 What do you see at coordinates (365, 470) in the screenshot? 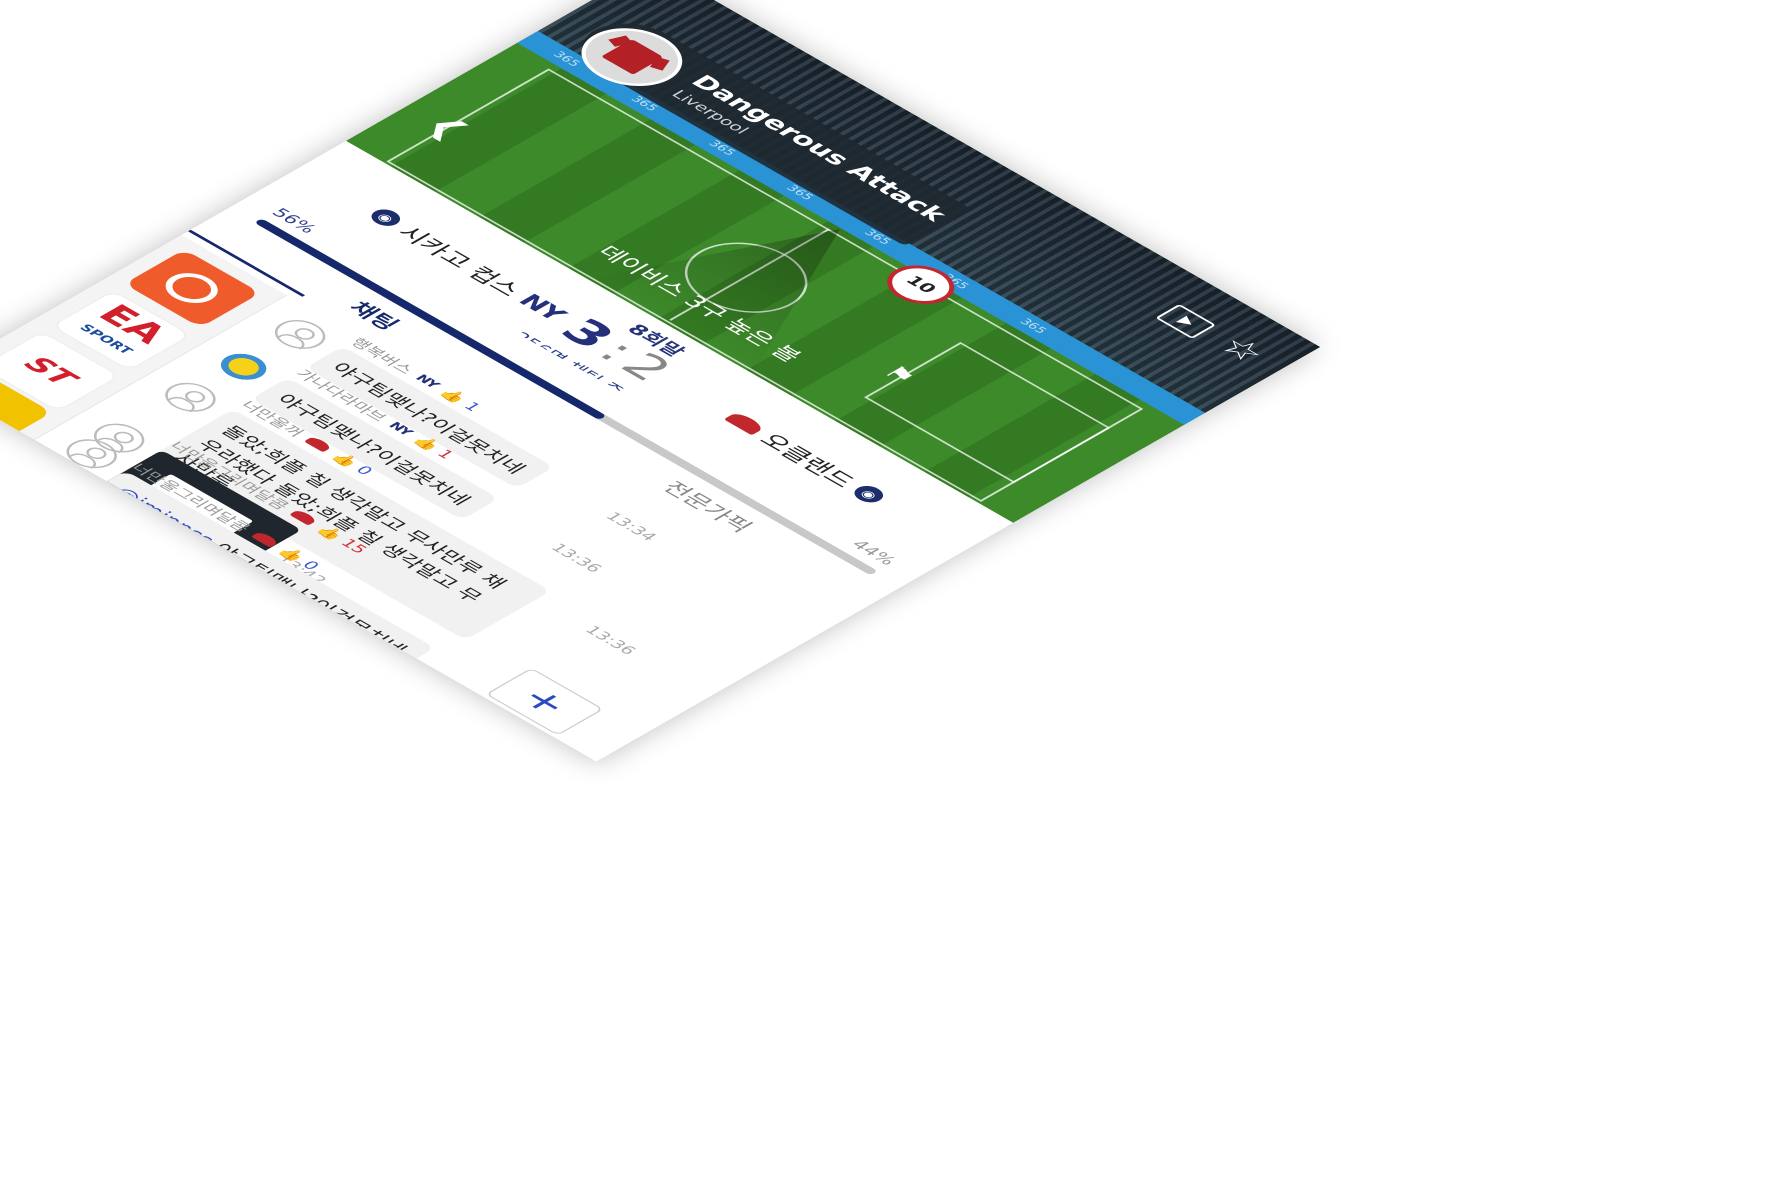
I see `like-count: 0` at bounding box center [365, 470].